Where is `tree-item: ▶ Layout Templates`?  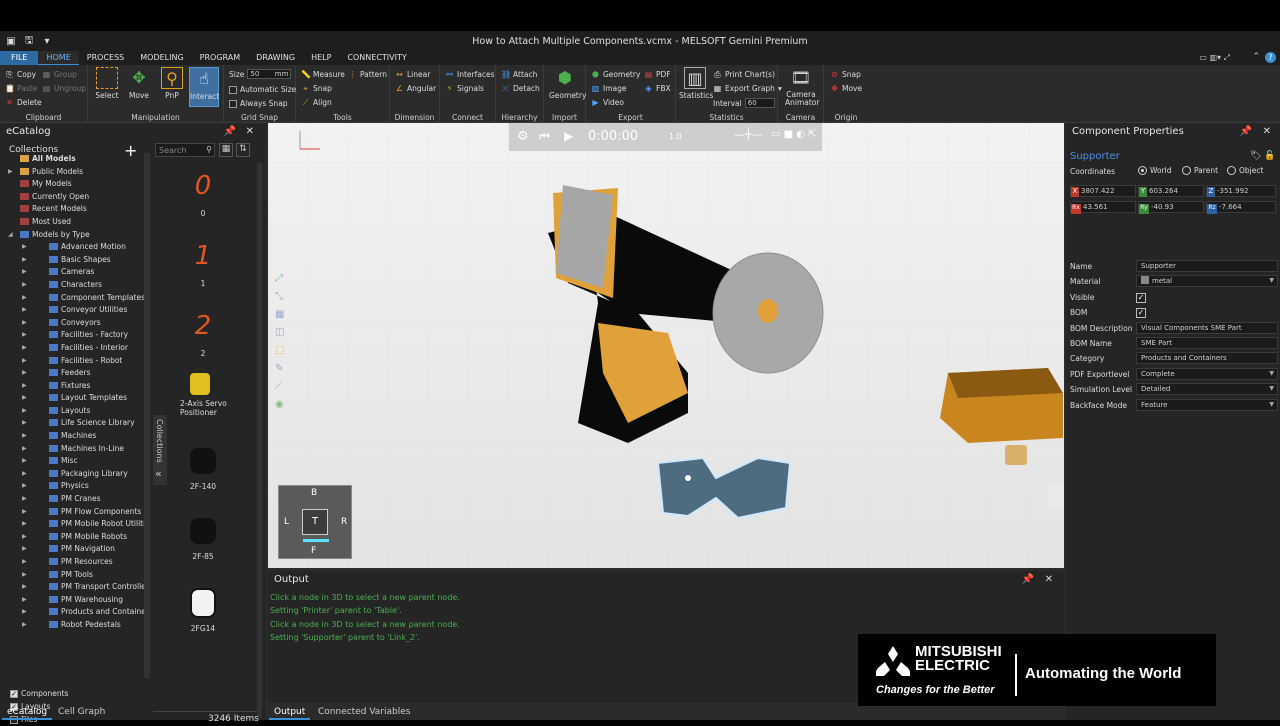 tree-item: ▶ Layout Templates is located at coordinates (74, 398).